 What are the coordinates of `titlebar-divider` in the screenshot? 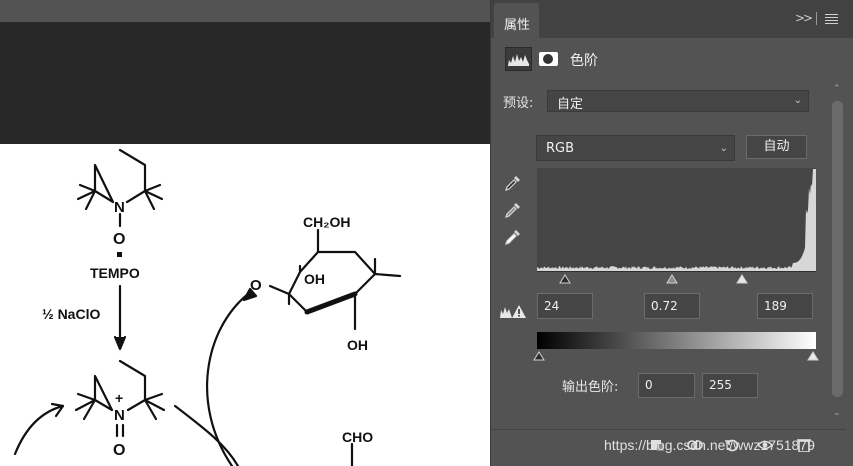 It's located at (816, 18).